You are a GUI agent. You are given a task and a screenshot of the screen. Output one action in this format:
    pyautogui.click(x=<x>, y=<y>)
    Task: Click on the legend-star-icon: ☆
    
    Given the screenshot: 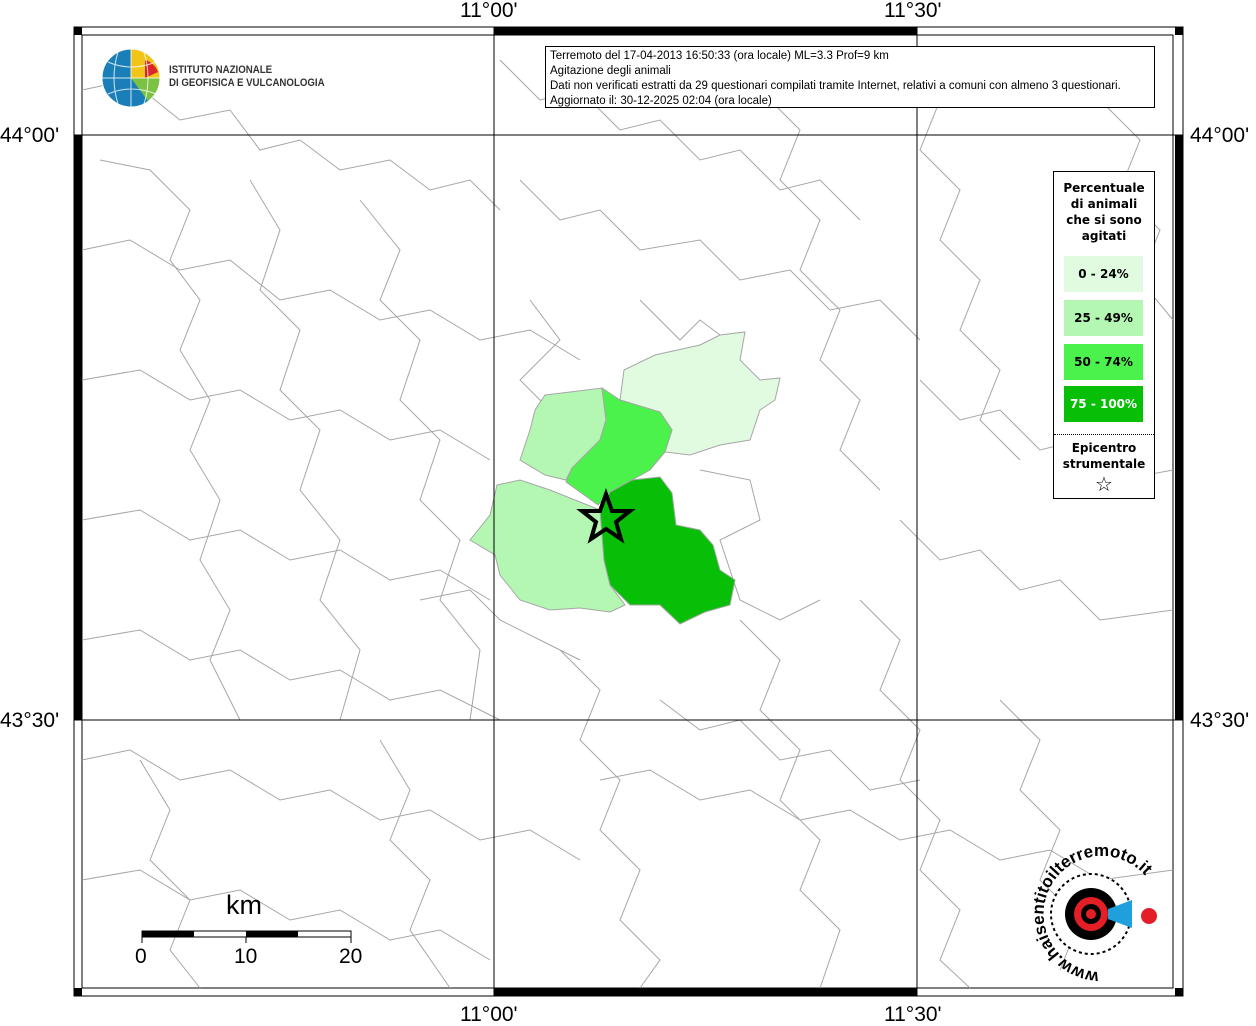 What is the action you would take?
    pyautogui.click(x=1104, y=484)
    